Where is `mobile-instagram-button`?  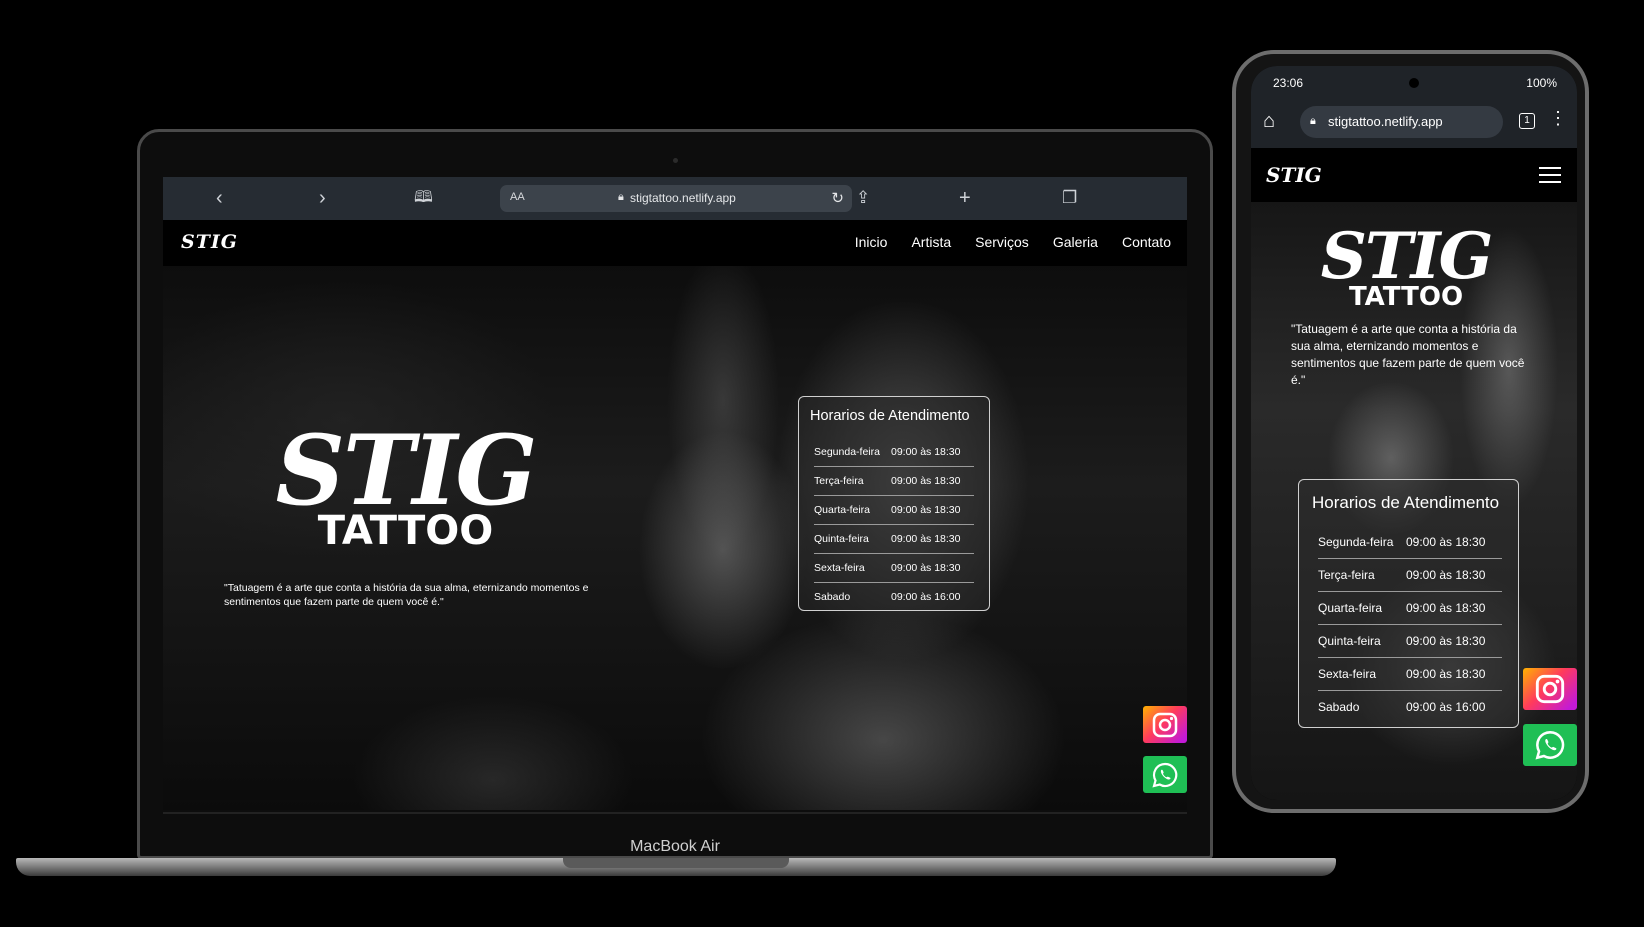 mobile-instagram-button is located at coordinates (1550, 689).